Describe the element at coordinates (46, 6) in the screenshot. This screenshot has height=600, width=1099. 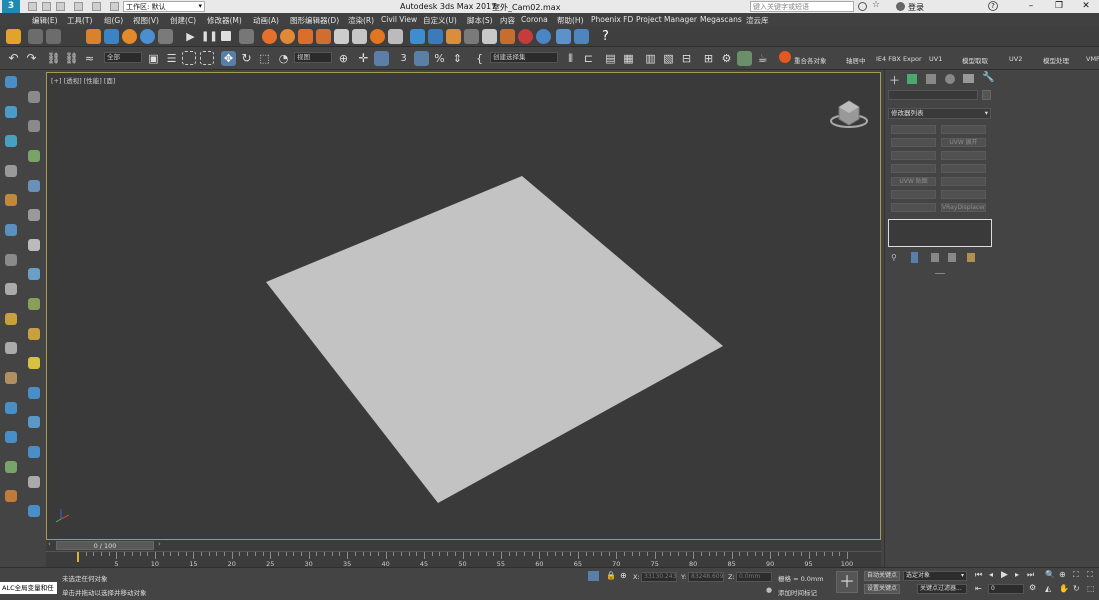
I see `open-file-icon` at that location.